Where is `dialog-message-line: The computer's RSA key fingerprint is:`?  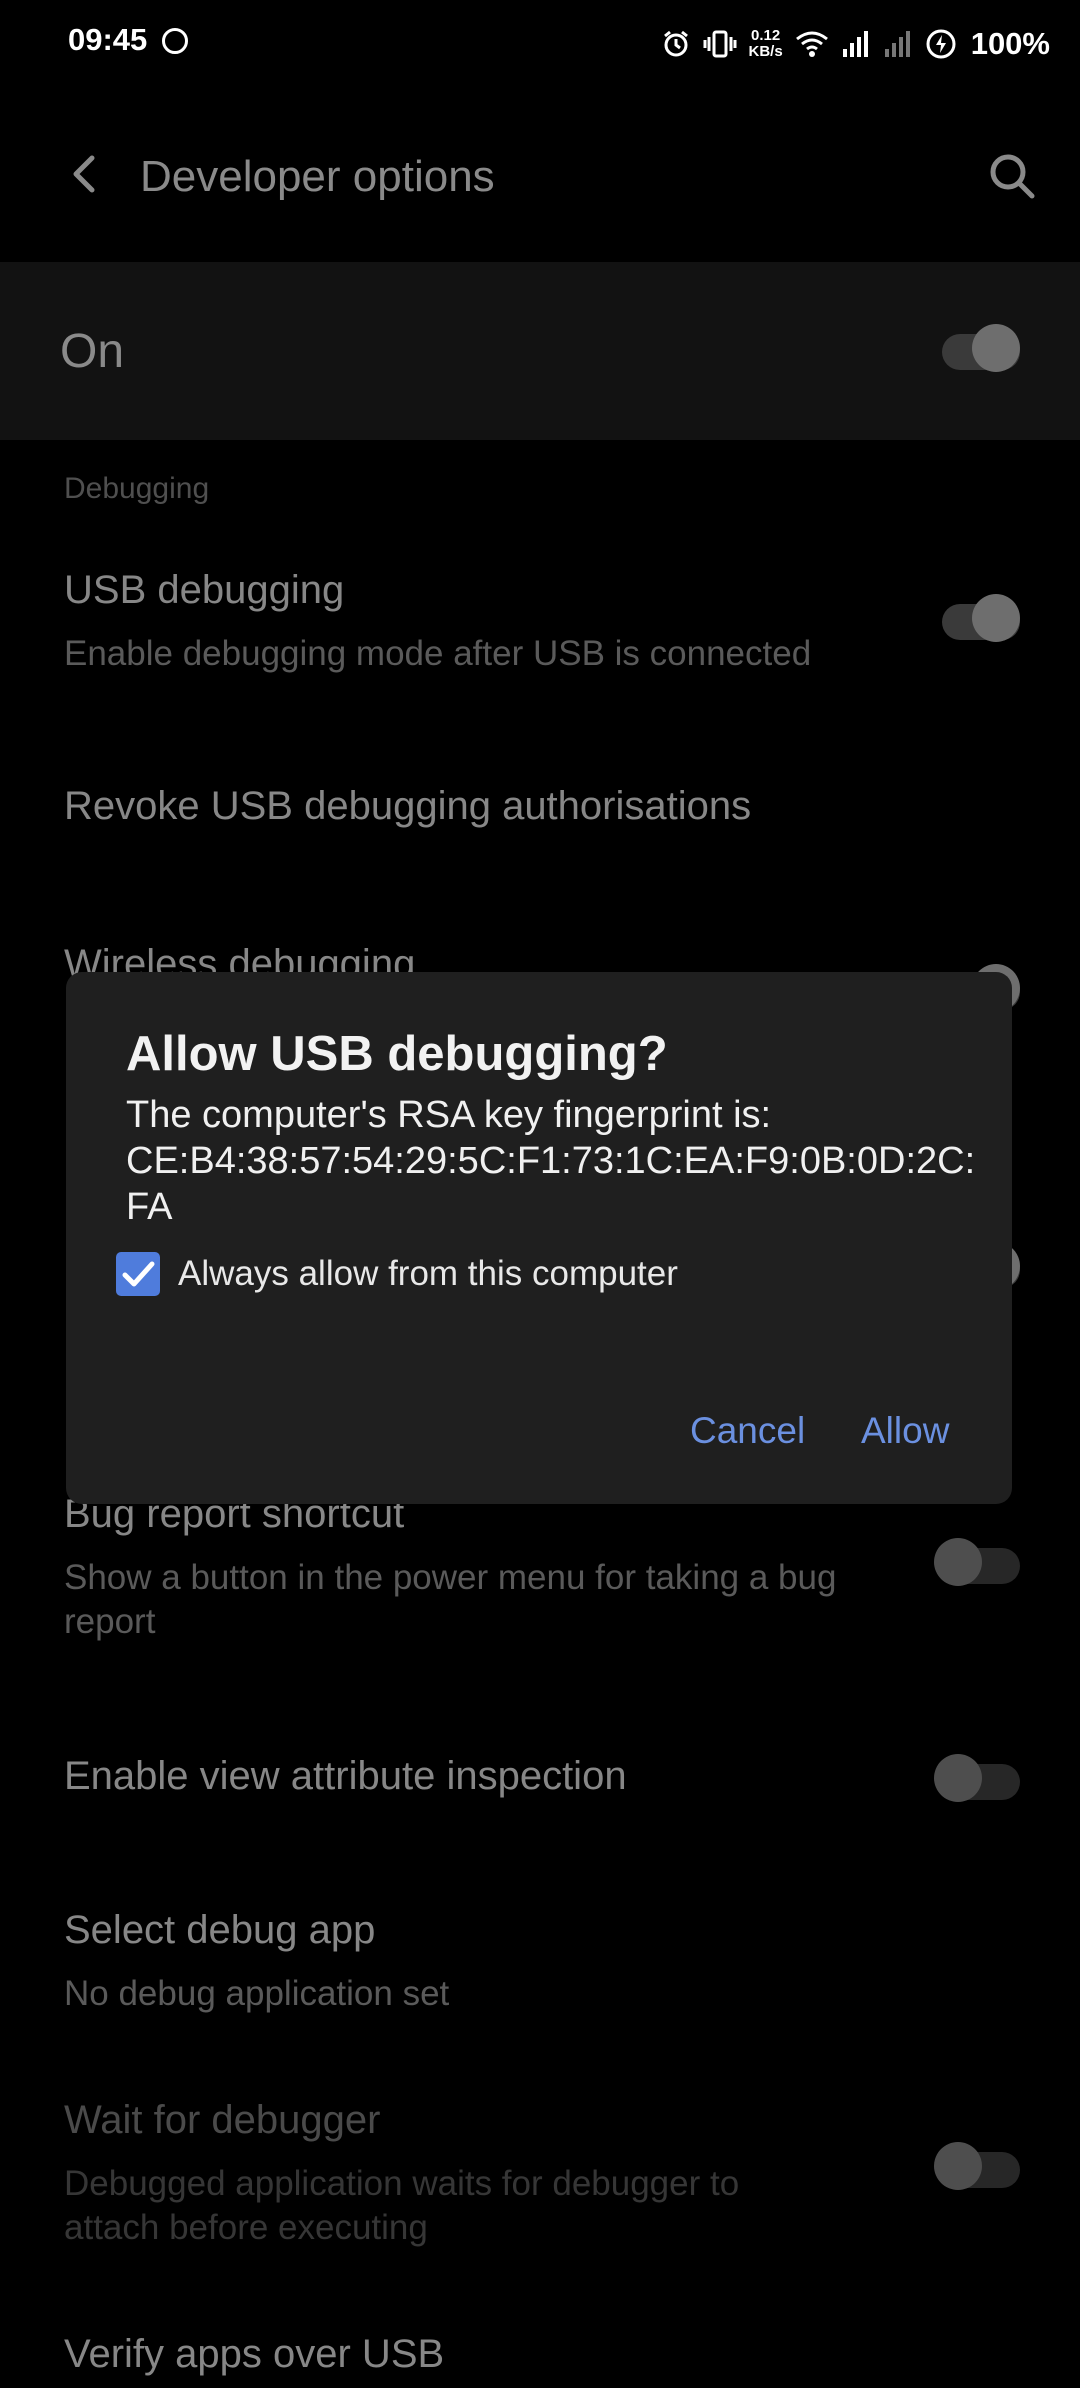 dialog-message-line: The computer's RSA key fingerprint is: is located at coordinates (449, 1115).